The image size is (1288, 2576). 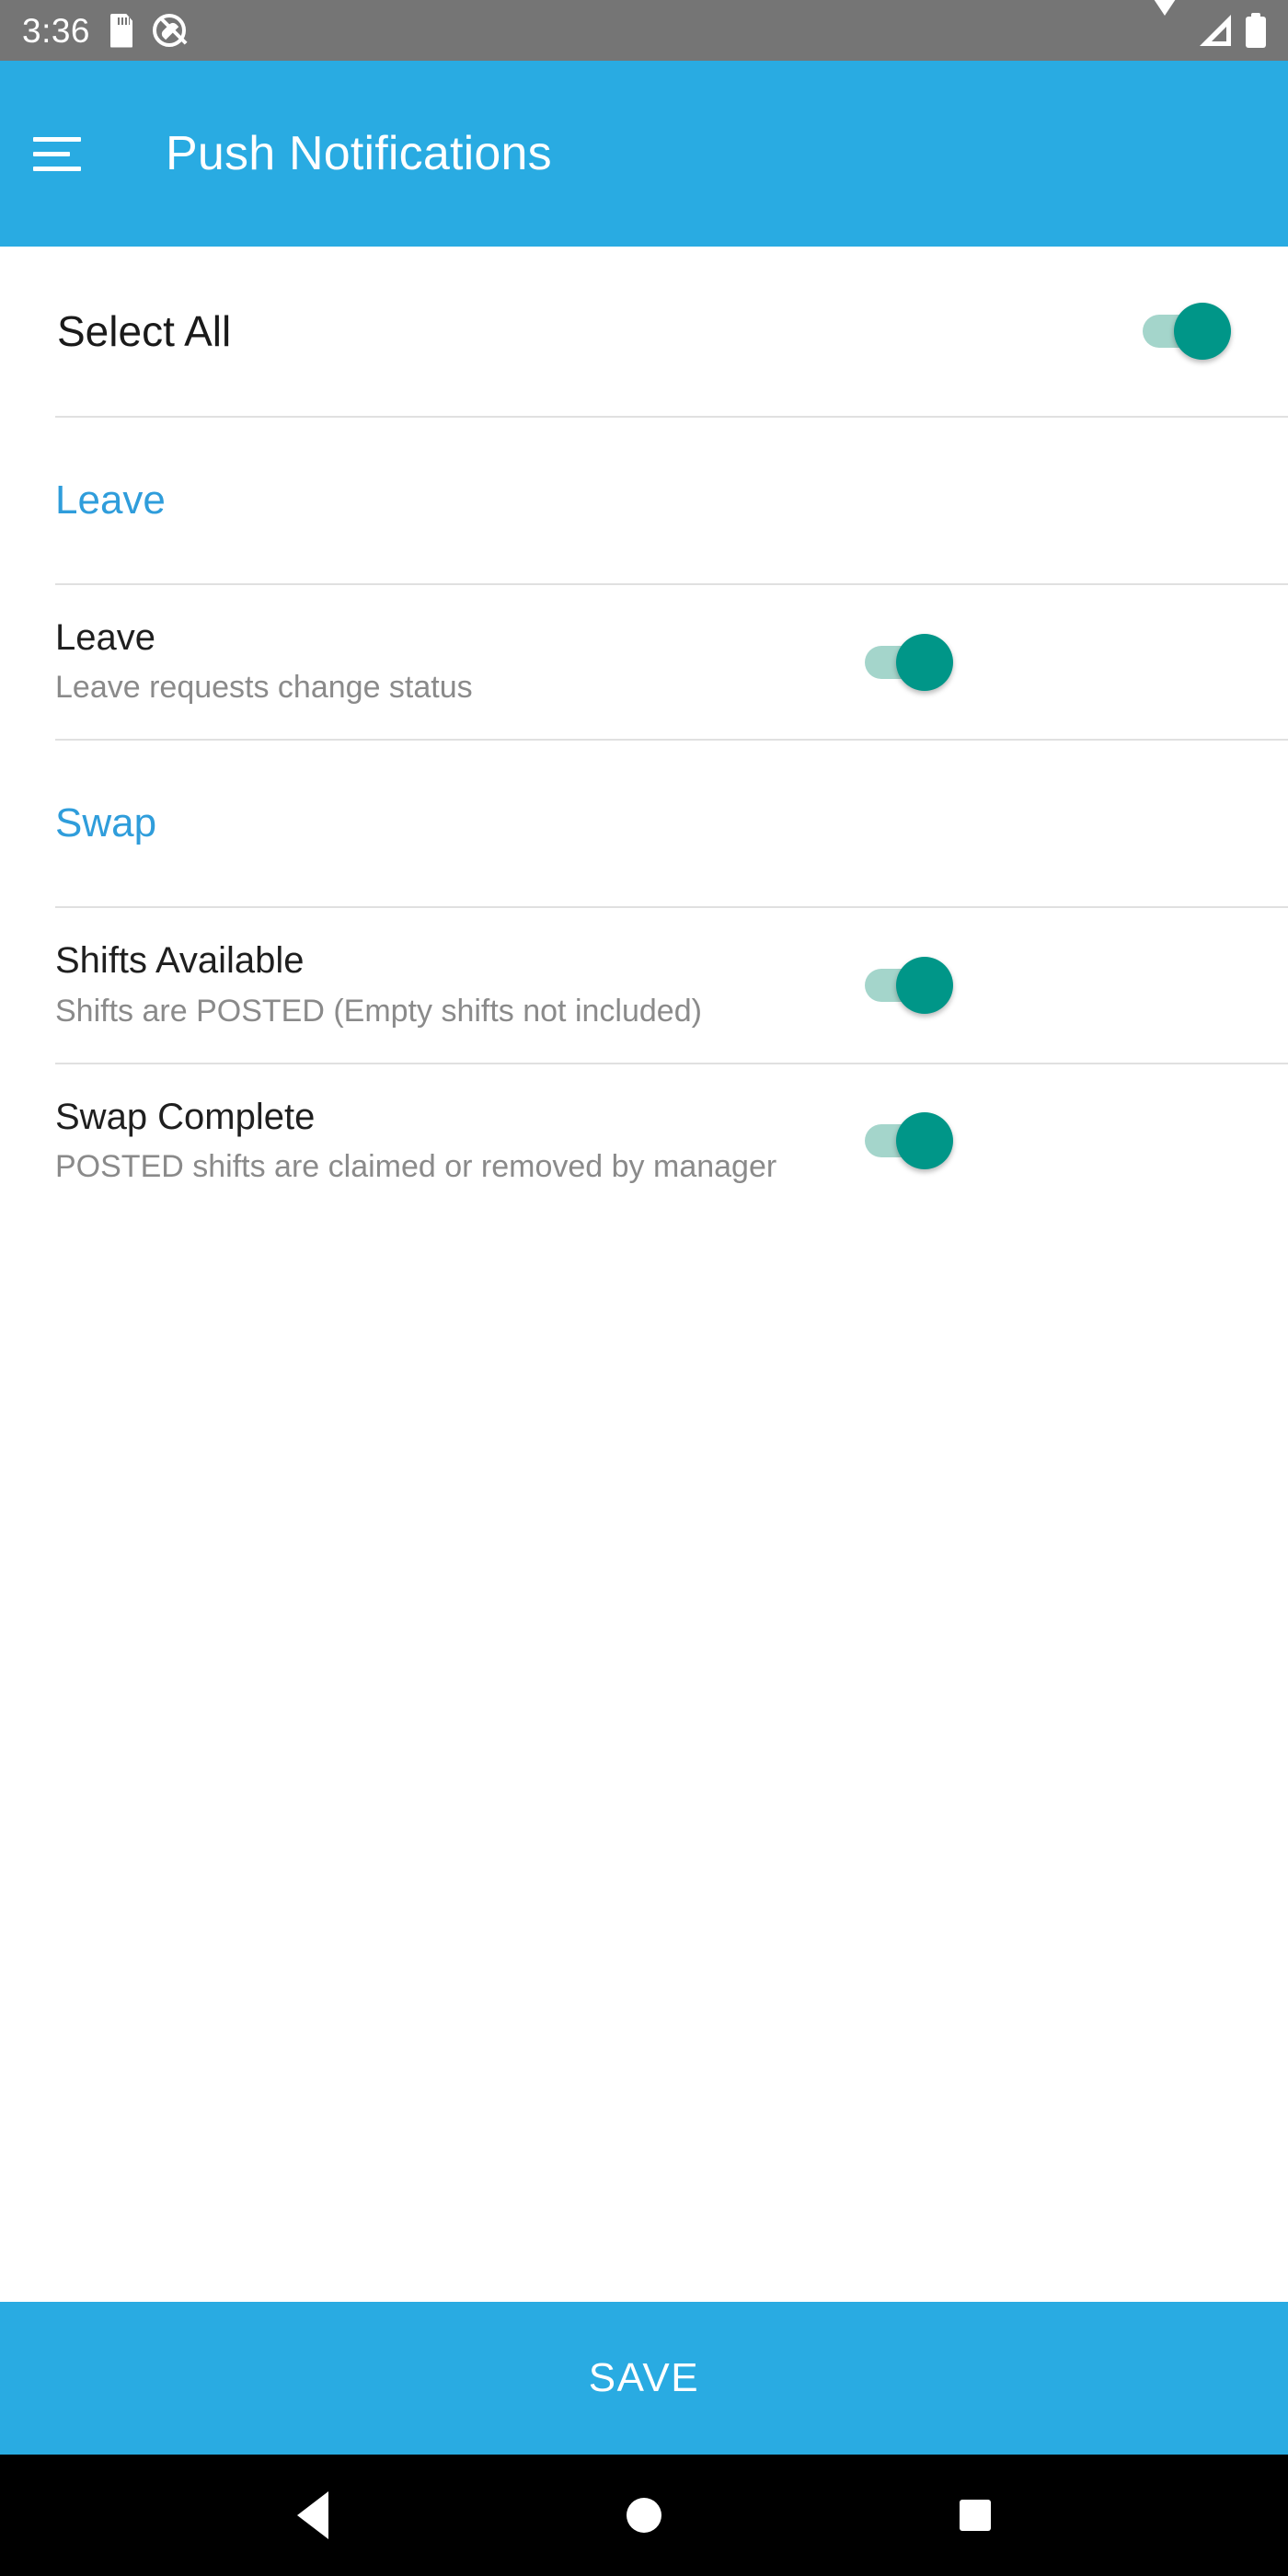 I want to click on back-button, so click(x=313, y=2515).